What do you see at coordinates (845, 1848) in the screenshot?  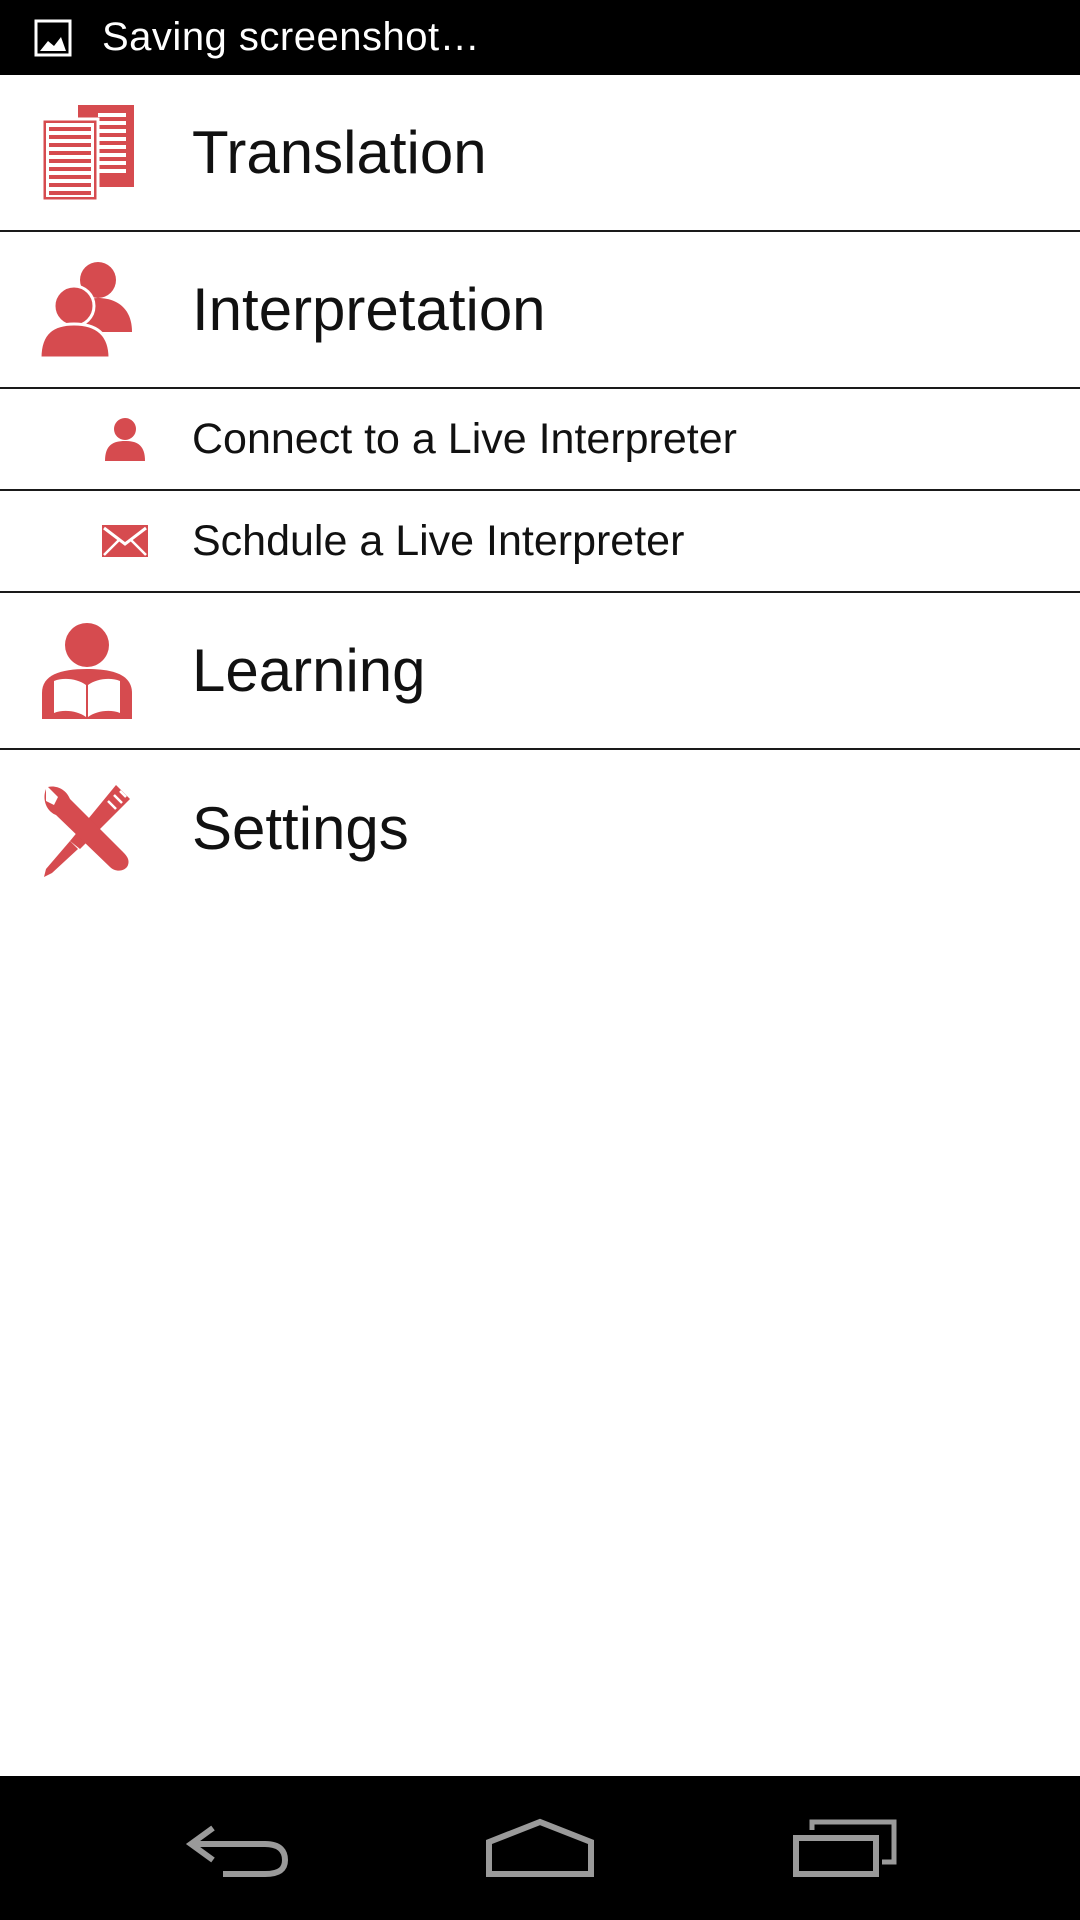 I see `recents-icon` at bounding box center [845, 1848].